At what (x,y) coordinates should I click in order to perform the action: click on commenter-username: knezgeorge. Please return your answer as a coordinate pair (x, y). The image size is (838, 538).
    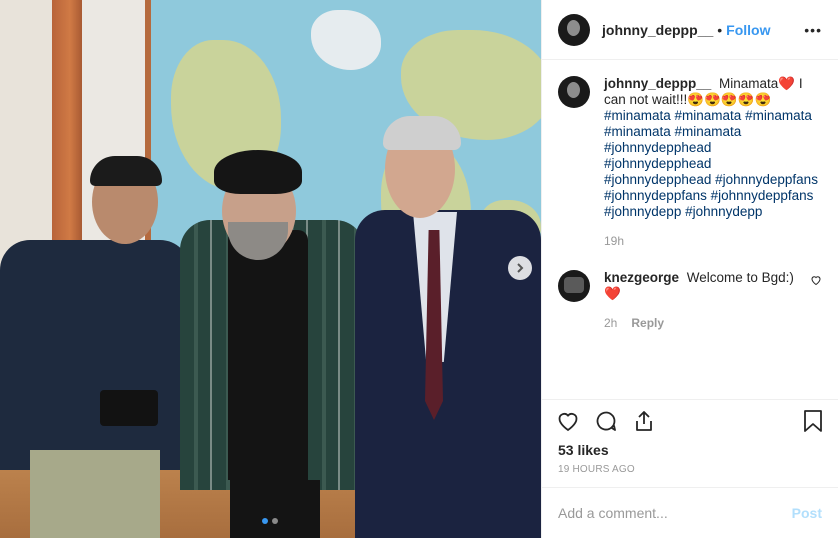
    Looking at the image, I should click on (641, 277).